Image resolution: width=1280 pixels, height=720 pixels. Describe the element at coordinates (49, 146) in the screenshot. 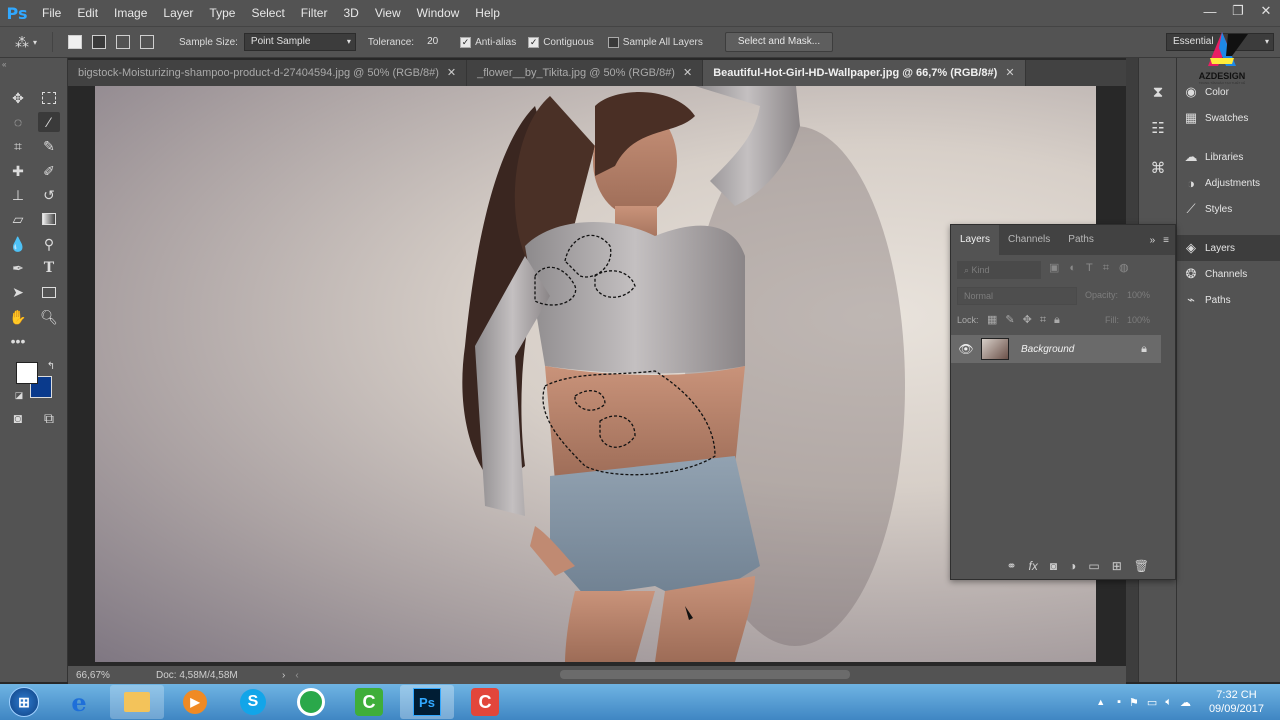

I see `eyedropper-tool-icon: ✎` at that location.